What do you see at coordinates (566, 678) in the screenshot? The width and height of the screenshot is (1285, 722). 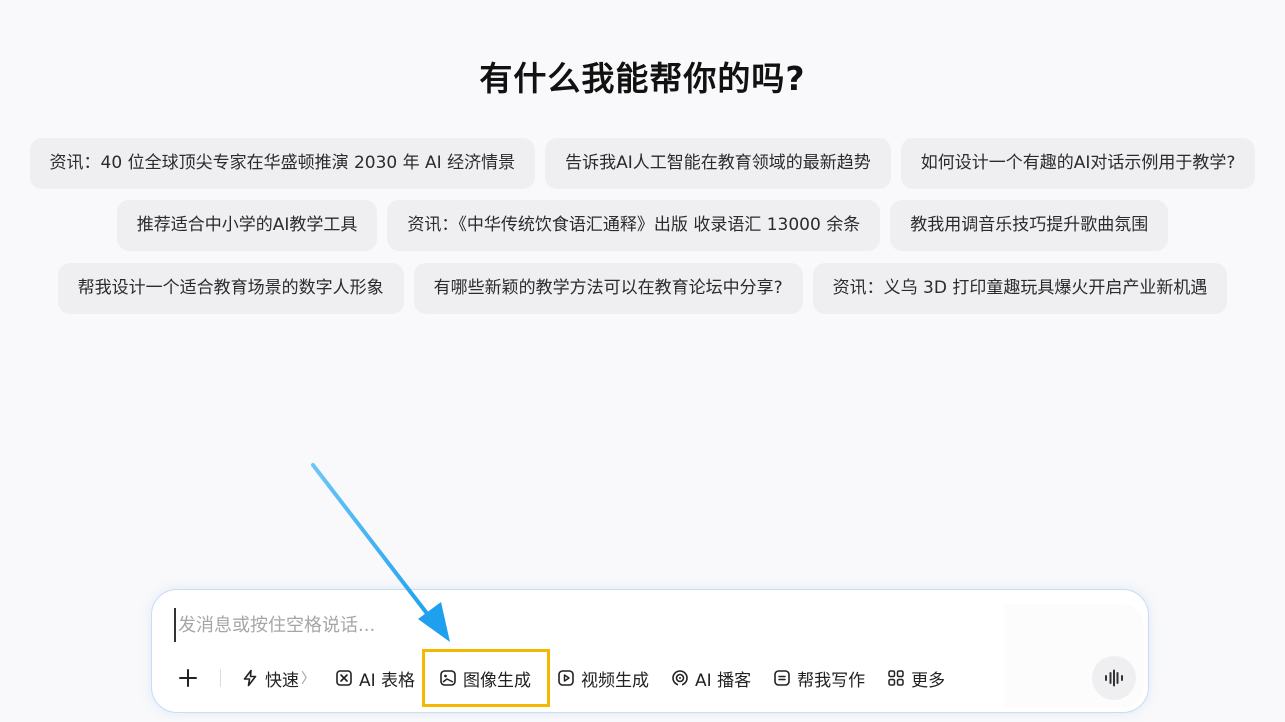 I see `play-square-icon` at bounding box center [566, 678].